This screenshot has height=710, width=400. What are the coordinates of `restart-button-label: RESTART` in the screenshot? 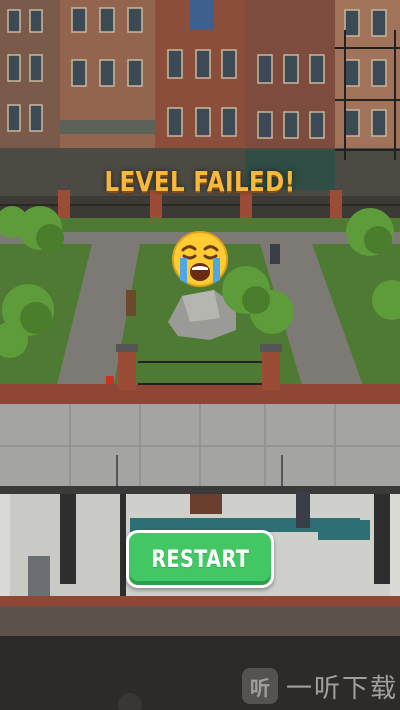 It's located at (199, 559).